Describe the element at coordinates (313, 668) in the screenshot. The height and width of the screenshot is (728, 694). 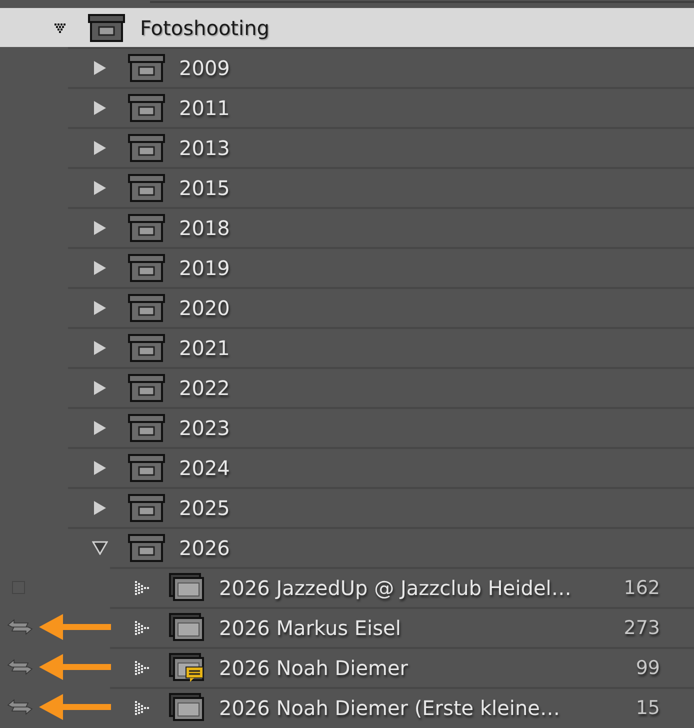
I see `collection-label: 2026 Noah Diemer` at that location.